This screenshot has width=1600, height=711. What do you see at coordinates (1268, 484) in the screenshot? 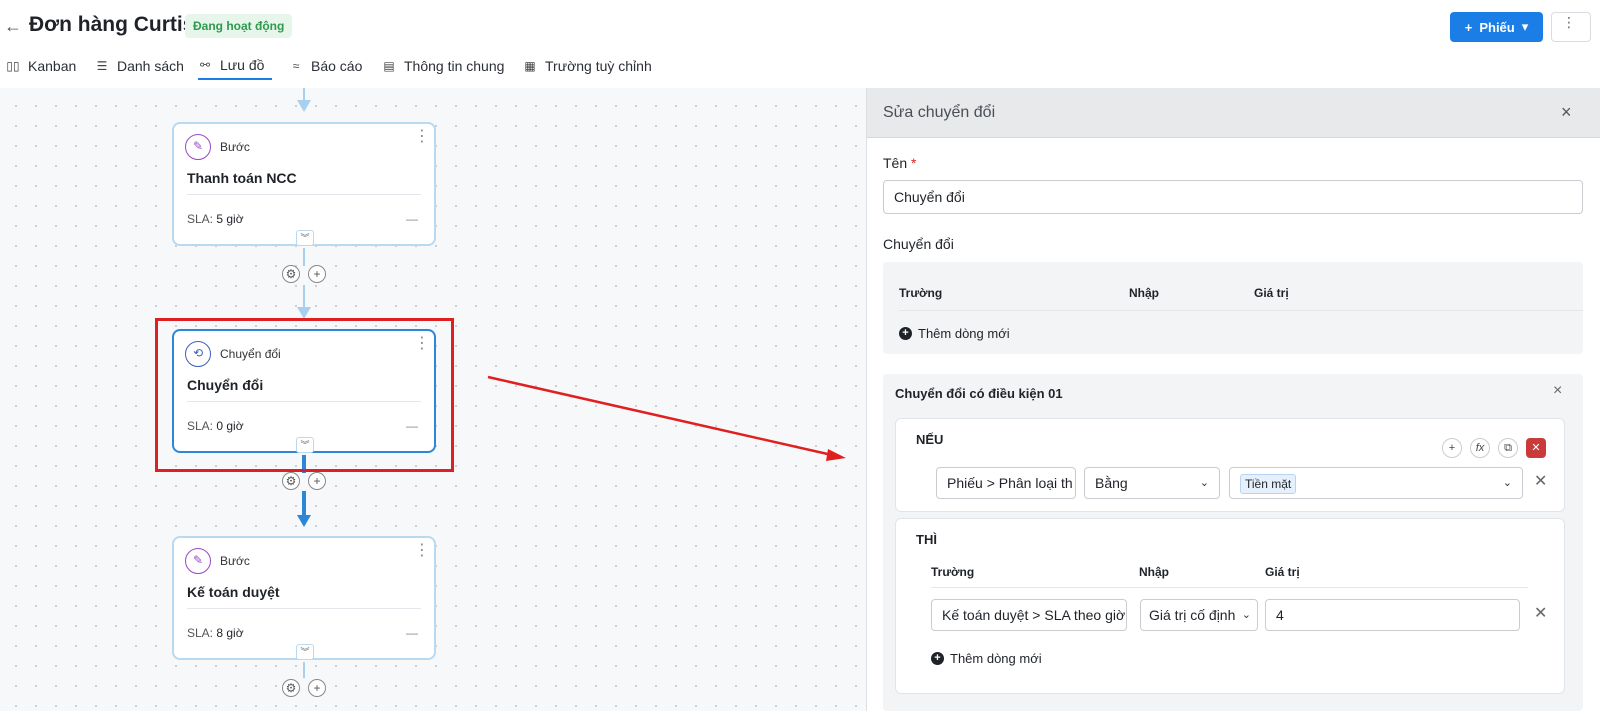
I see `value-tag: Tiền mặt` at bounding box center [1268, 484].